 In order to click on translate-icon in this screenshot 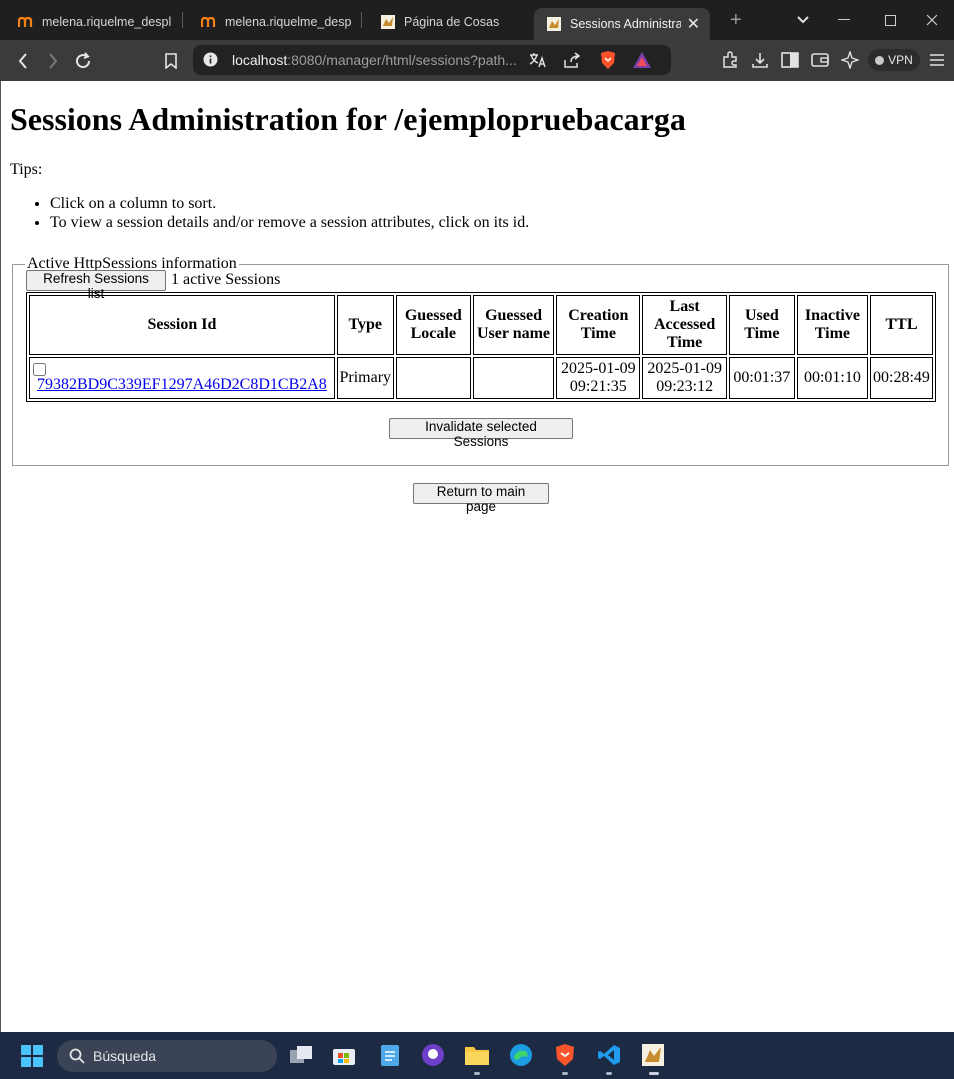, I will do `click(538, 60)`.